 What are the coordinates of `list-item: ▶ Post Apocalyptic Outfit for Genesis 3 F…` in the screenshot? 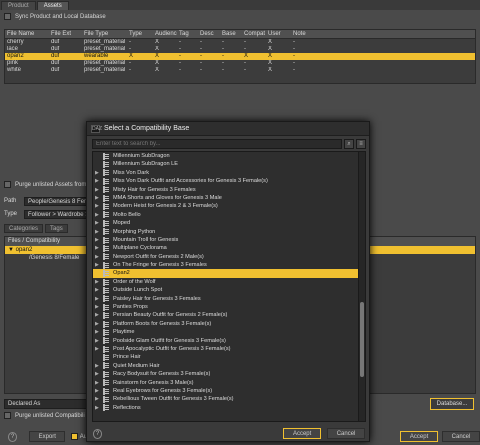 It's located at (229, 349).